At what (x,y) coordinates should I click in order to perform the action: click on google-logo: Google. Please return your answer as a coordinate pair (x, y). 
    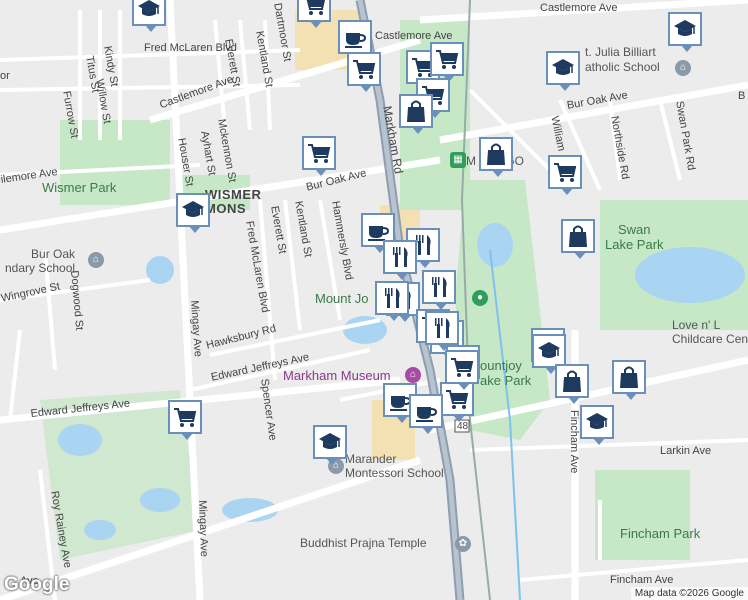
    Looking at the image, I should click on (37, 584).